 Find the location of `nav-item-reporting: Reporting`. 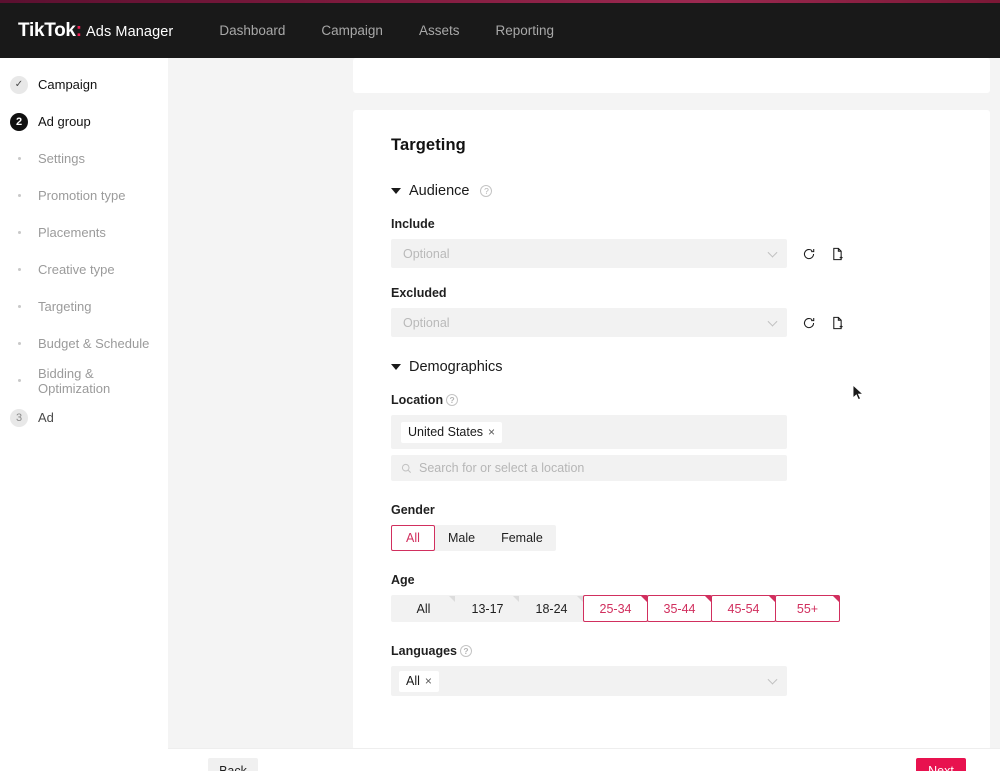

nav-item-reporting: Reporting is located at coordinates (524, 30).